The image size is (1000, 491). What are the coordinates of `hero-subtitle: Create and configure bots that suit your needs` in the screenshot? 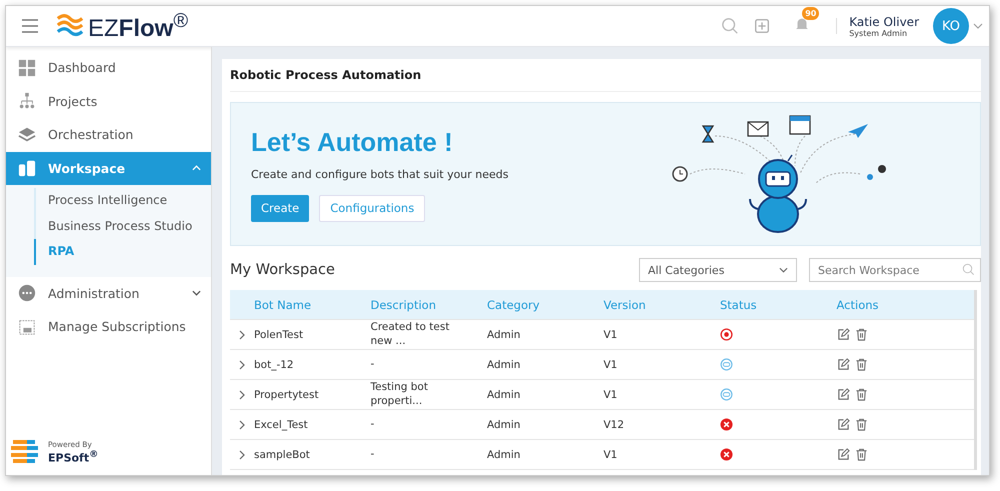 It's located at (380, 174).